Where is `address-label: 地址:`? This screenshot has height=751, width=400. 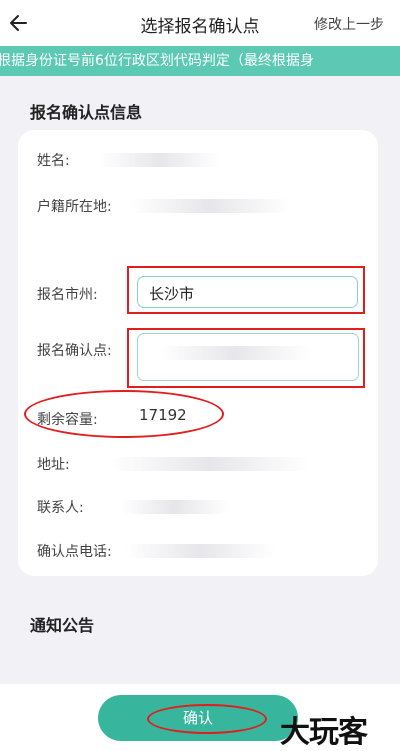
address-label: 地址: is located at coordinates (53, 465).